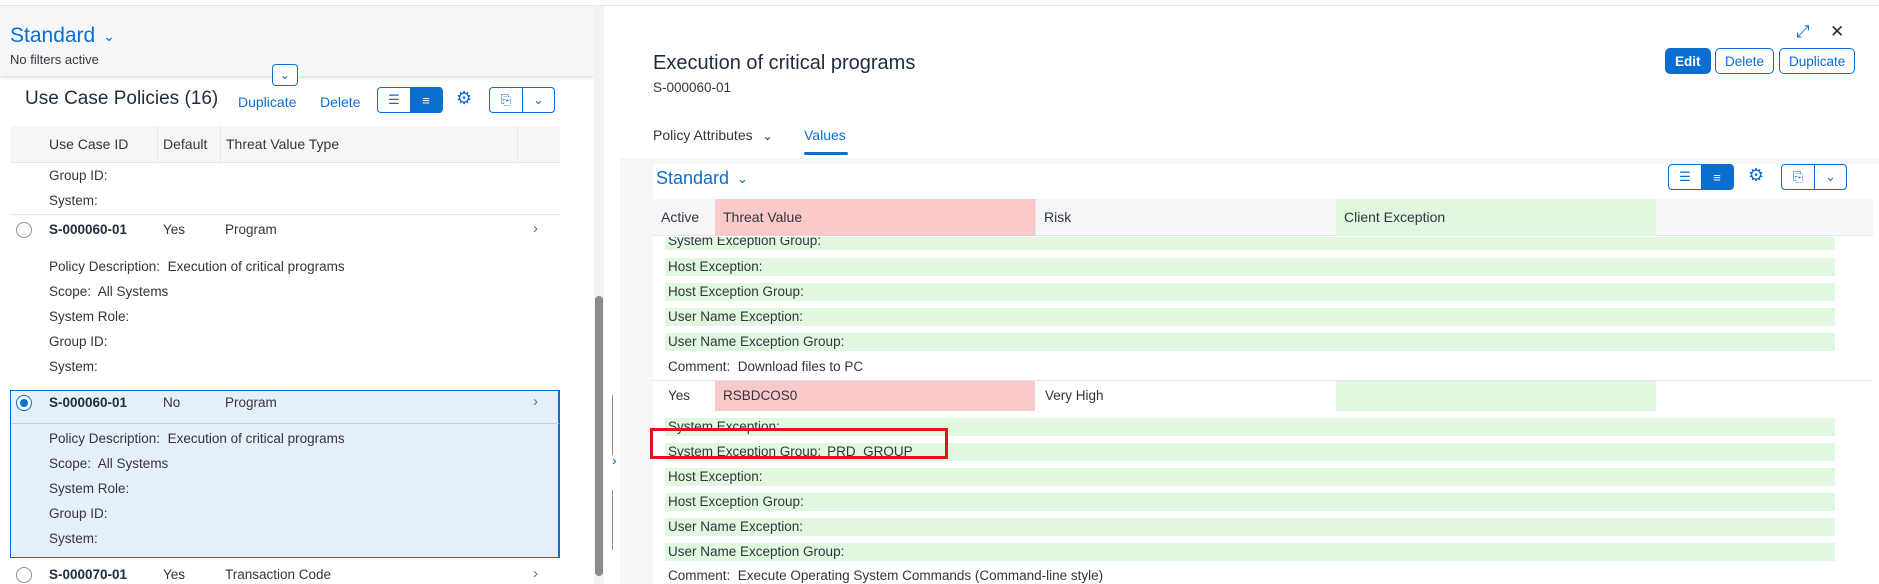 This screenshot has width=1879, height=584. Describe the element at coordinates (53, 35) in the screenshot. I see `variant-label: Standard` at that location.